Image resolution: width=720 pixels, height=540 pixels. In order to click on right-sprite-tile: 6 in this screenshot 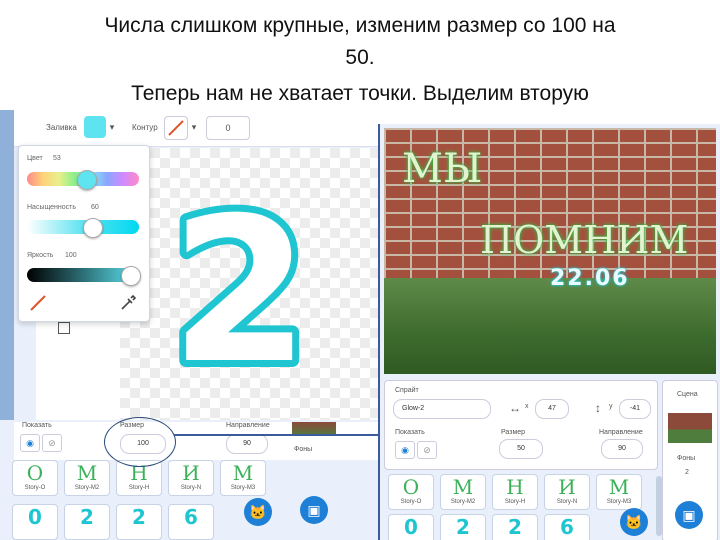, I will do `click(567, 527)`.